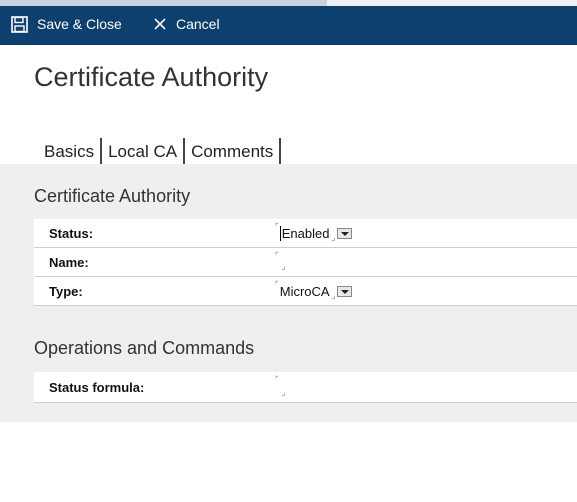 The height and width of the screenshot is (502, 577). Describe the element at coordinates (69, 262) in the screenshot. I see `name-label: Name:` at that location.